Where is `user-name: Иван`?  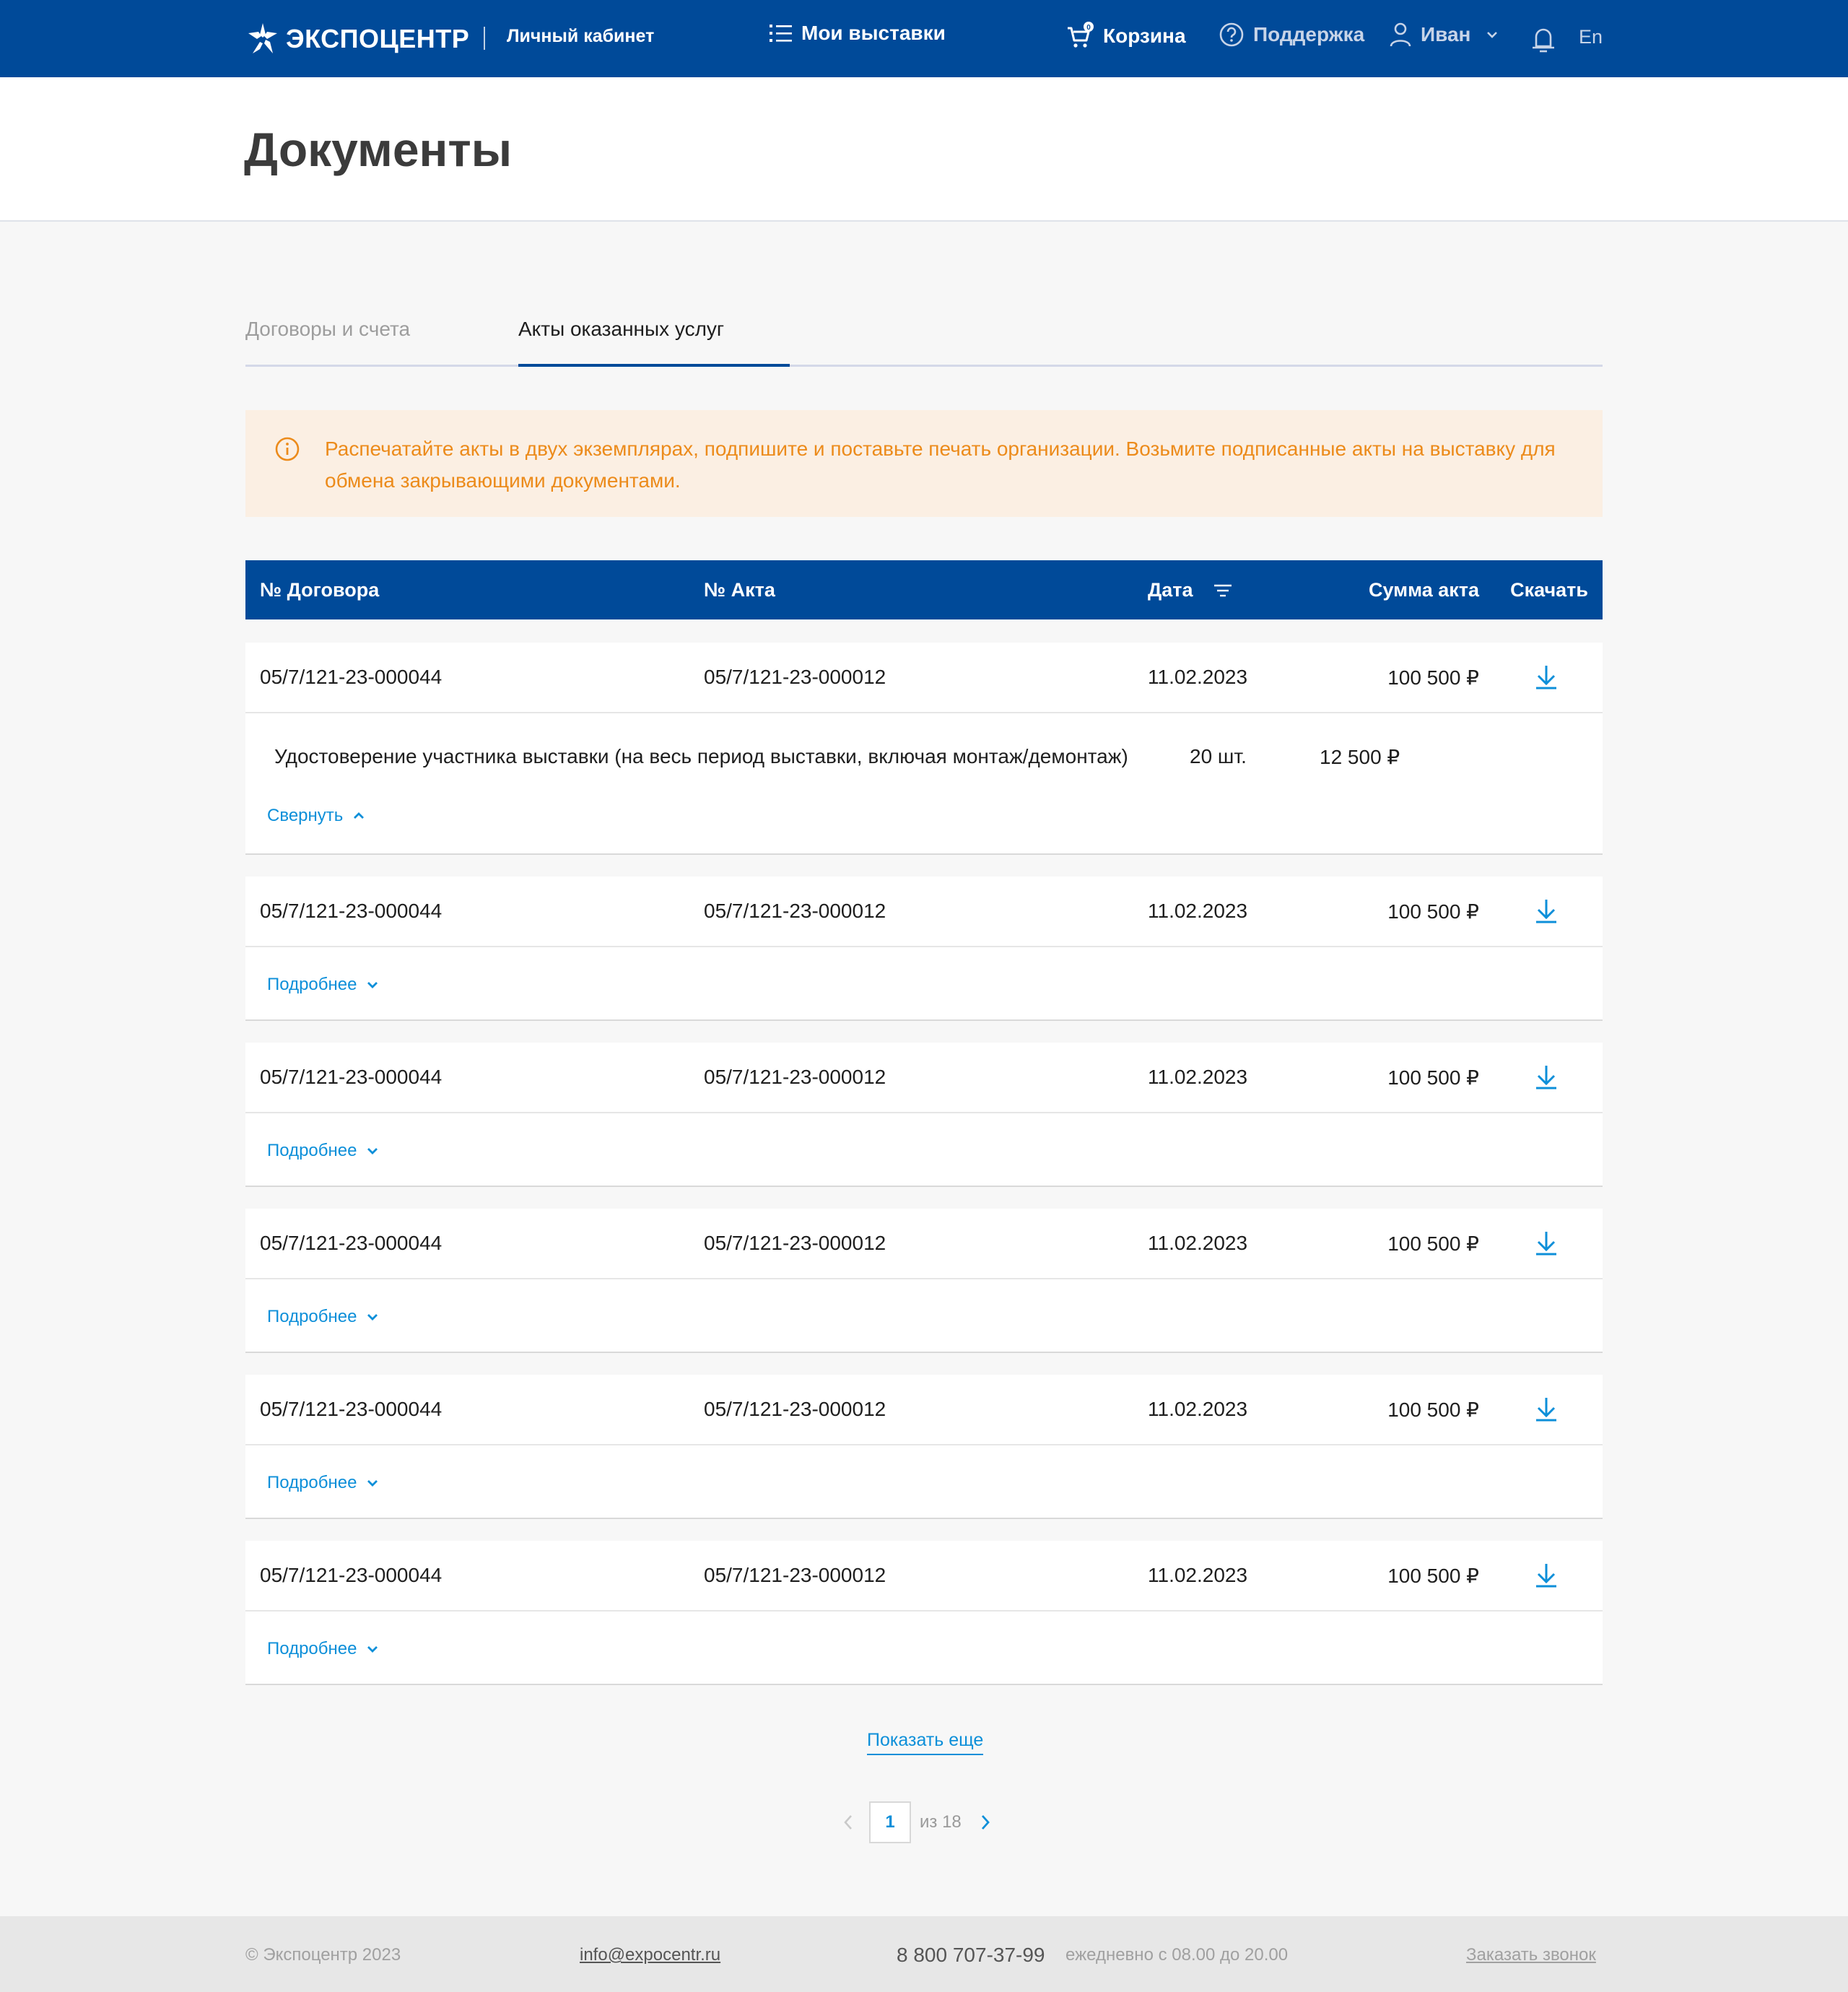
user-name: Иван is located at coordinates (1446, 34).